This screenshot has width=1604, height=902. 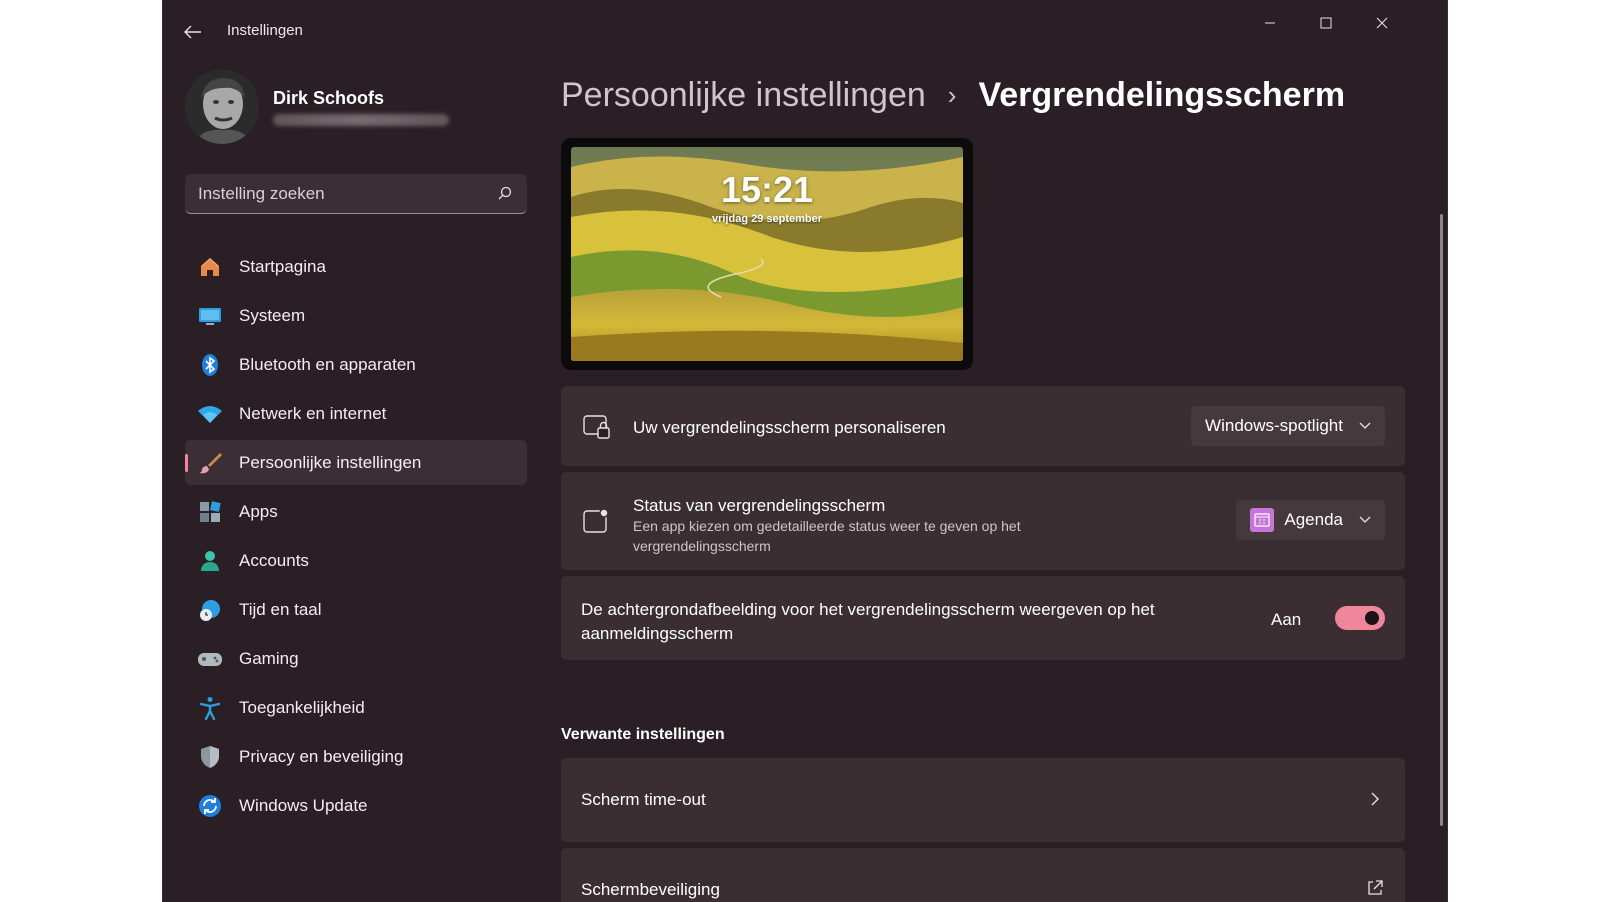 What do you see at coordinates (1286, 619) in the screenshot?
I see `toggle-state-label: Aan` at bounding box center [1286, 619].